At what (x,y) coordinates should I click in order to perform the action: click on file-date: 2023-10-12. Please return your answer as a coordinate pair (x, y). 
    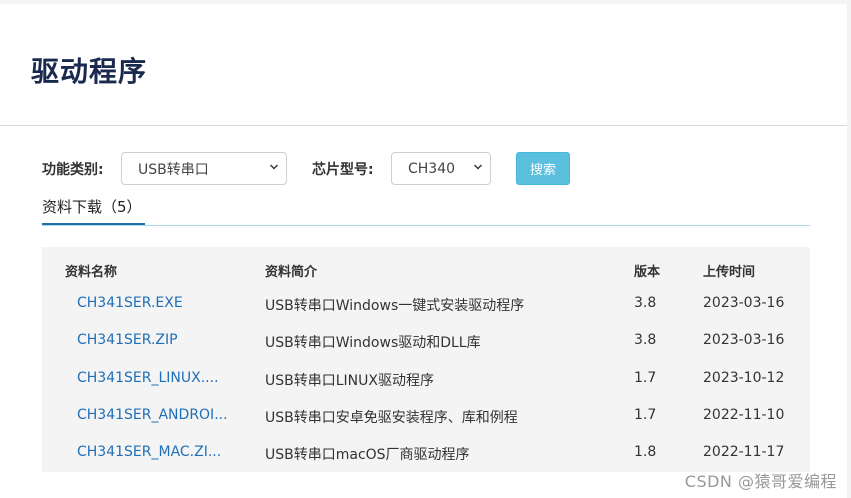
    Looking at the image, I should click on (744, 378).